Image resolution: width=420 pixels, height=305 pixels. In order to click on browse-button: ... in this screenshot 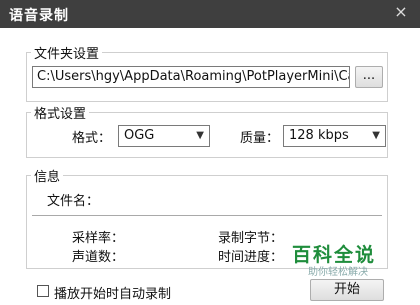, I will do `click(369, 77)`.